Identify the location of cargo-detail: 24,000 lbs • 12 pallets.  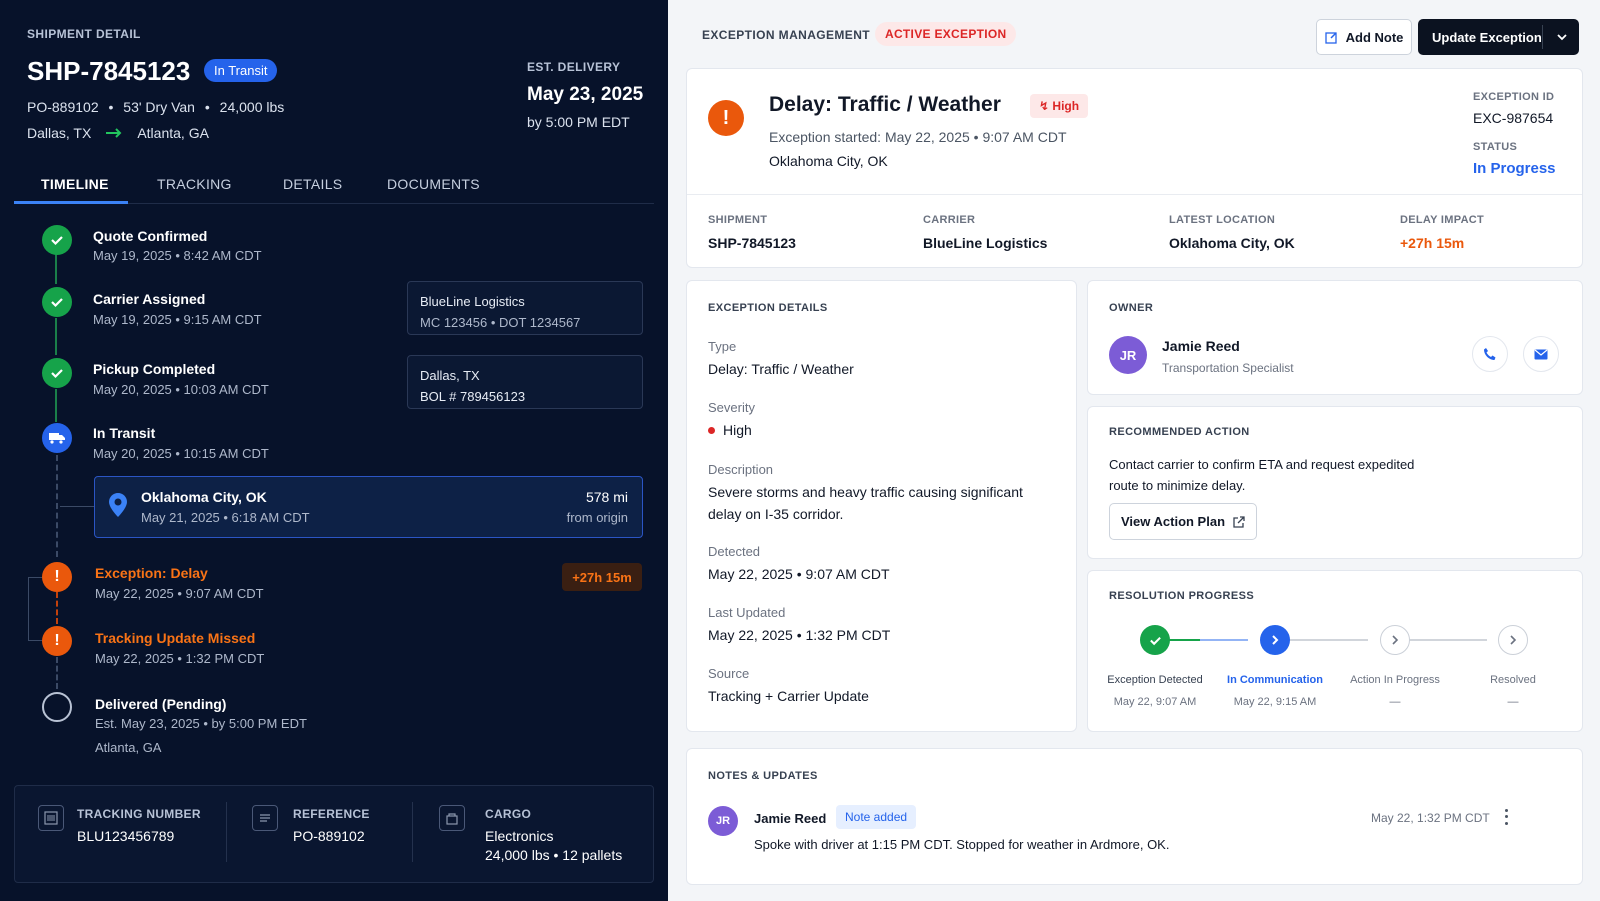
(554, 855).